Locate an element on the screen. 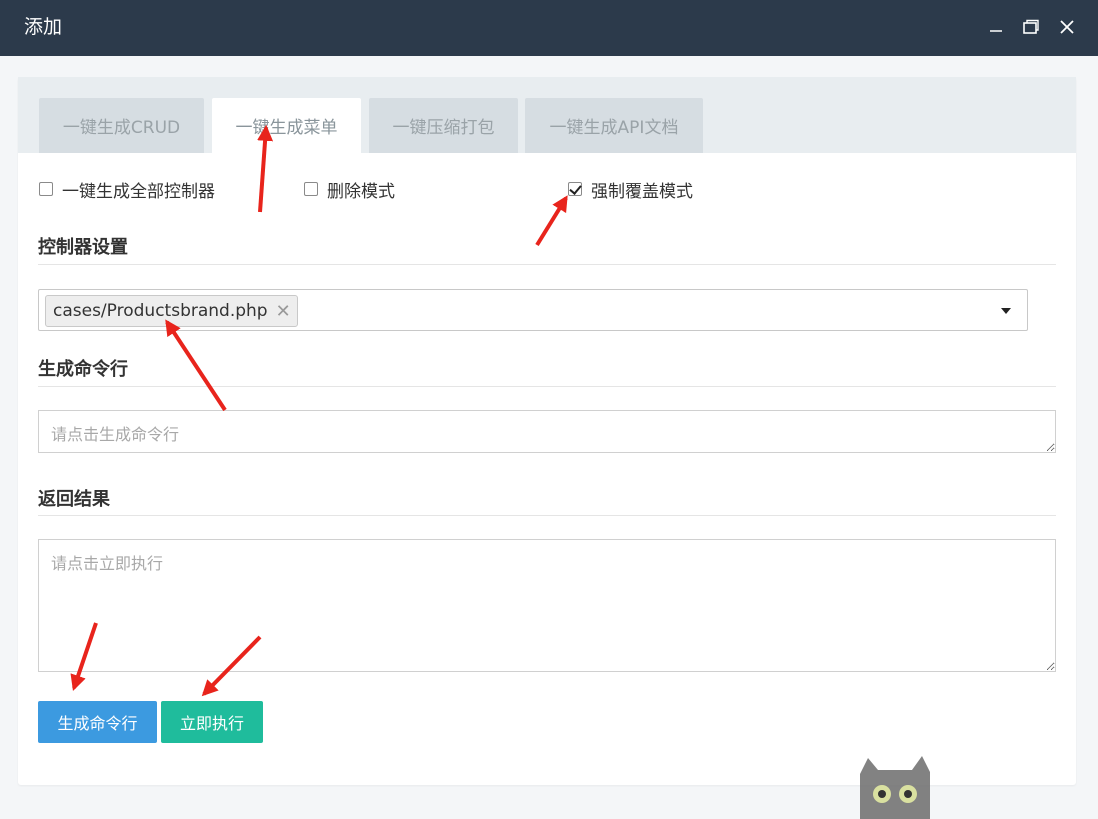 This screenshot has height=819, width=1098. generate-all-controllers-checkbox: 一键生成全部控制器 is located at coordinates (127, 190).